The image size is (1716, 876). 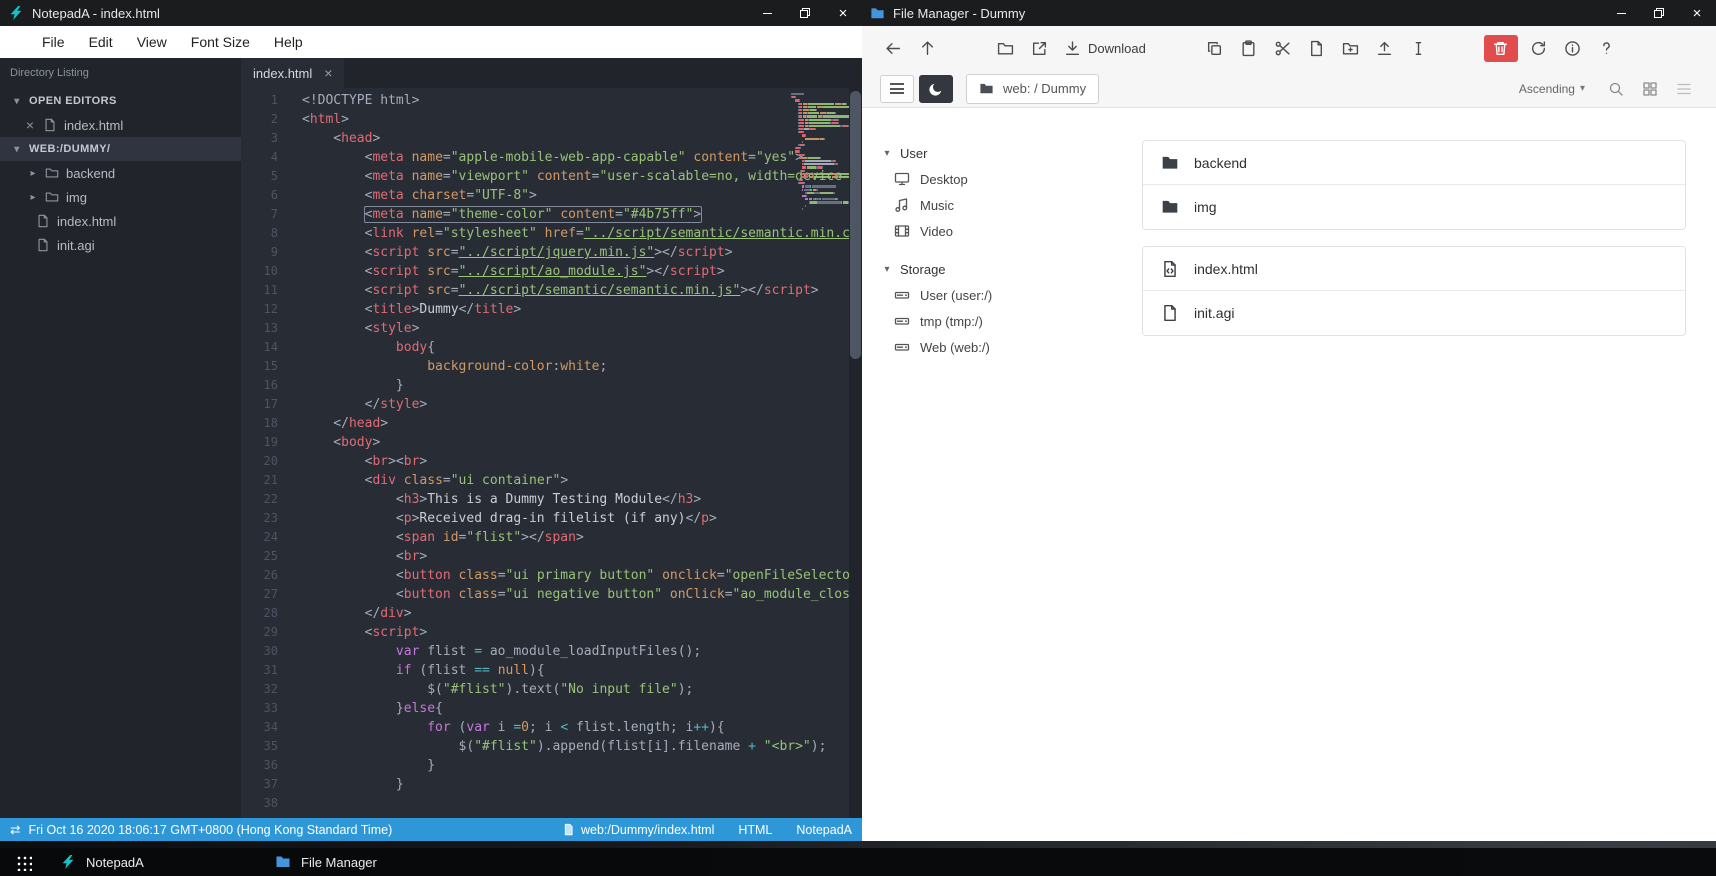 What do you see at coordinates (1105, 48) in the screenshot?
I see `download-button: Download` at bounding box center [1105, 48].